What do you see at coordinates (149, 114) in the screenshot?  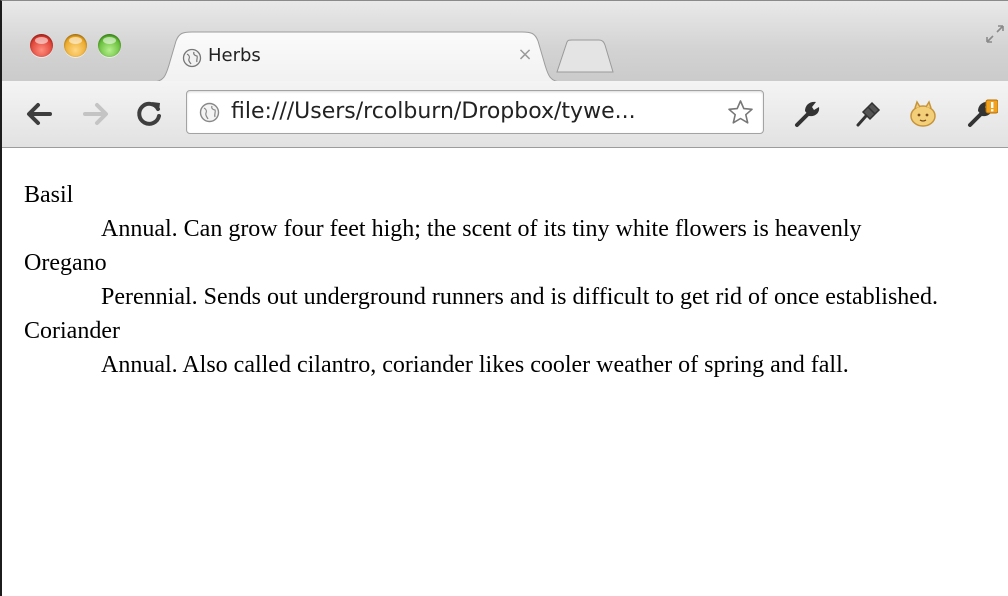 I see `reload-icon` at bounding box center [149, 114].